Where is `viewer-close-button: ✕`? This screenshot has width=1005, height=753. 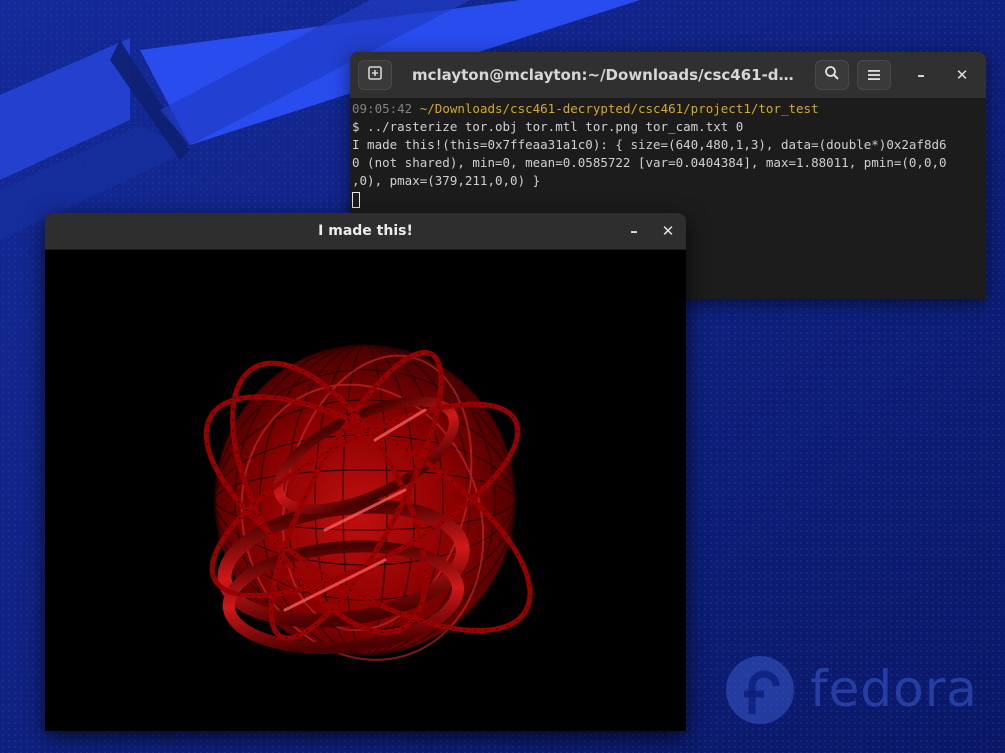
viewer-close-button: ✕ is located at coordinates (668, 231).